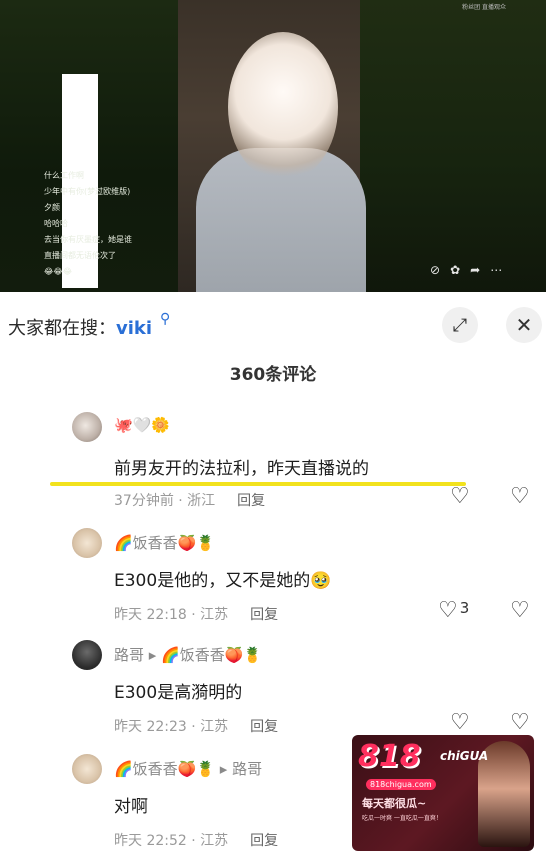 The width and height of the screenshot is (546, 860). Describe the element at coordinates (56, 223) in the screenshot. I see `live-comment: 哈哈哈` at that location.